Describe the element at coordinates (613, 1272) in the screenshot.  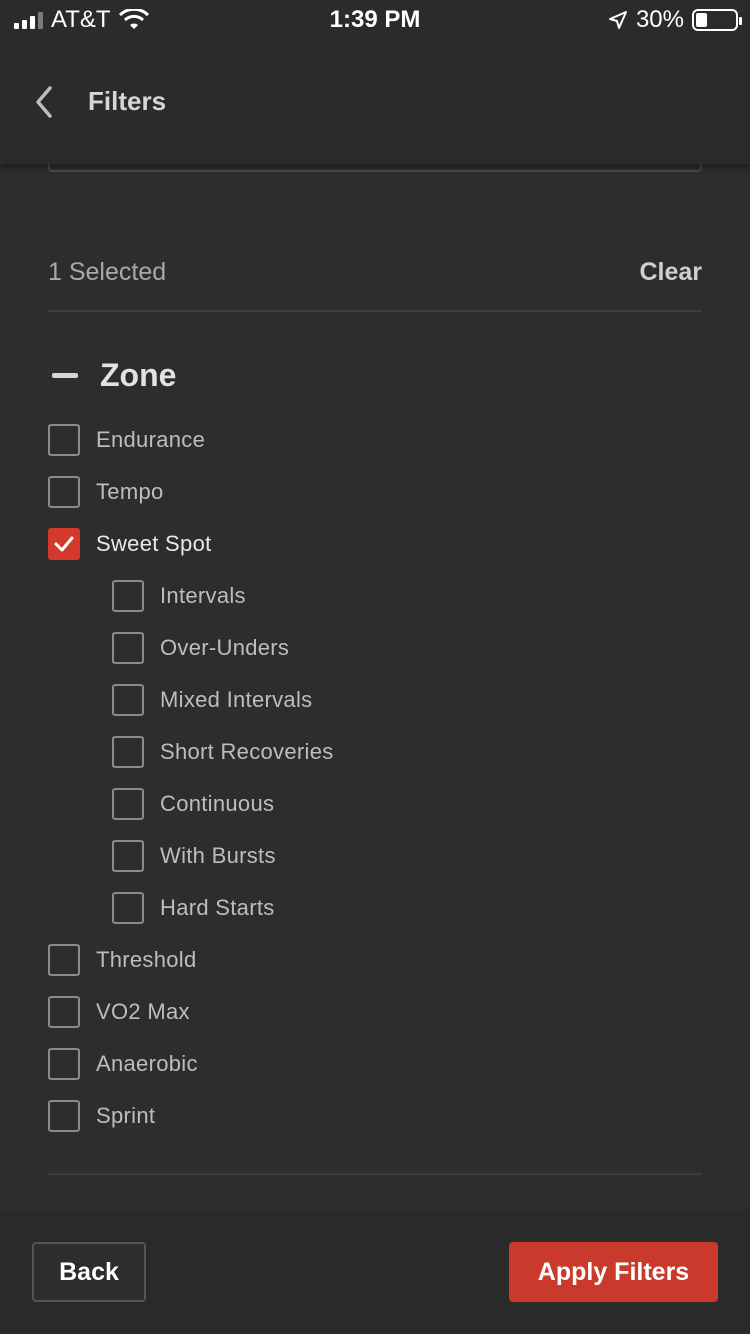
I see `apply-filters-button: Apply Filters` at that location.